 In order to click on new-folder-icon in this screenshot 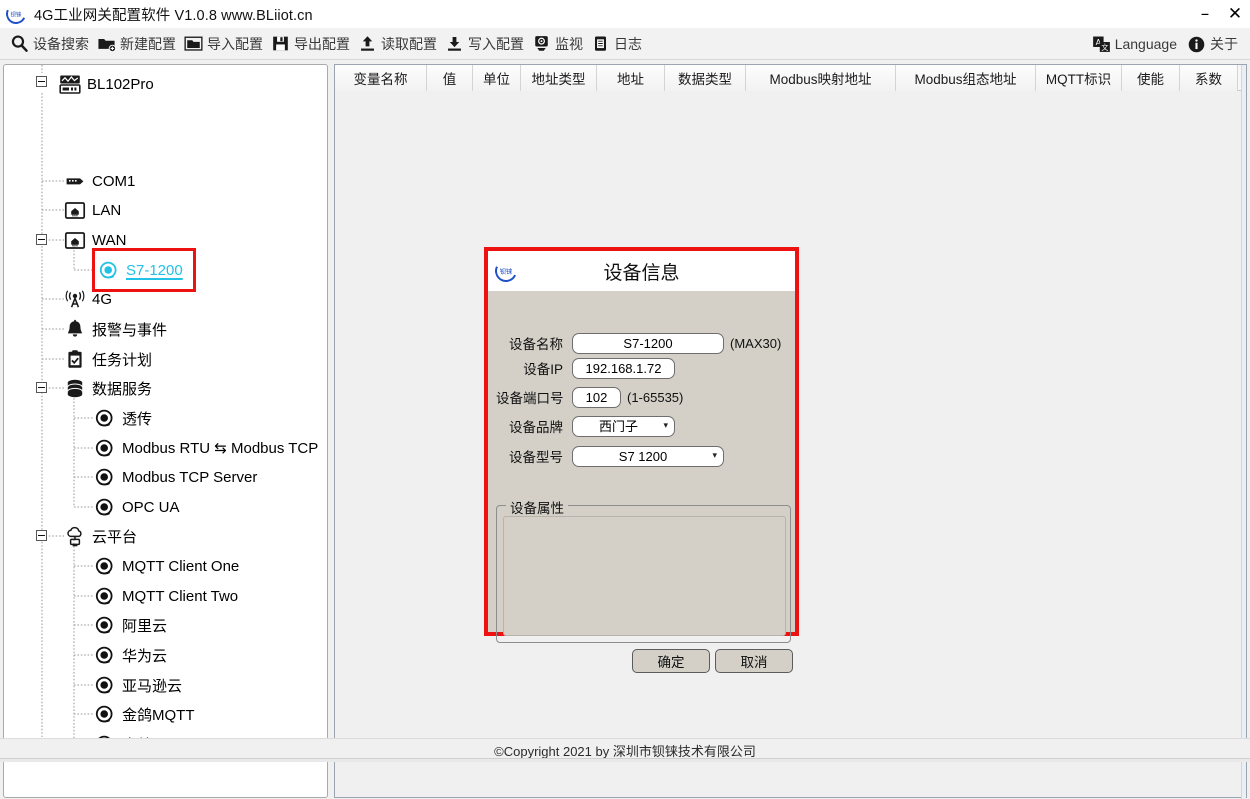, I will do `click(106, 43)`.